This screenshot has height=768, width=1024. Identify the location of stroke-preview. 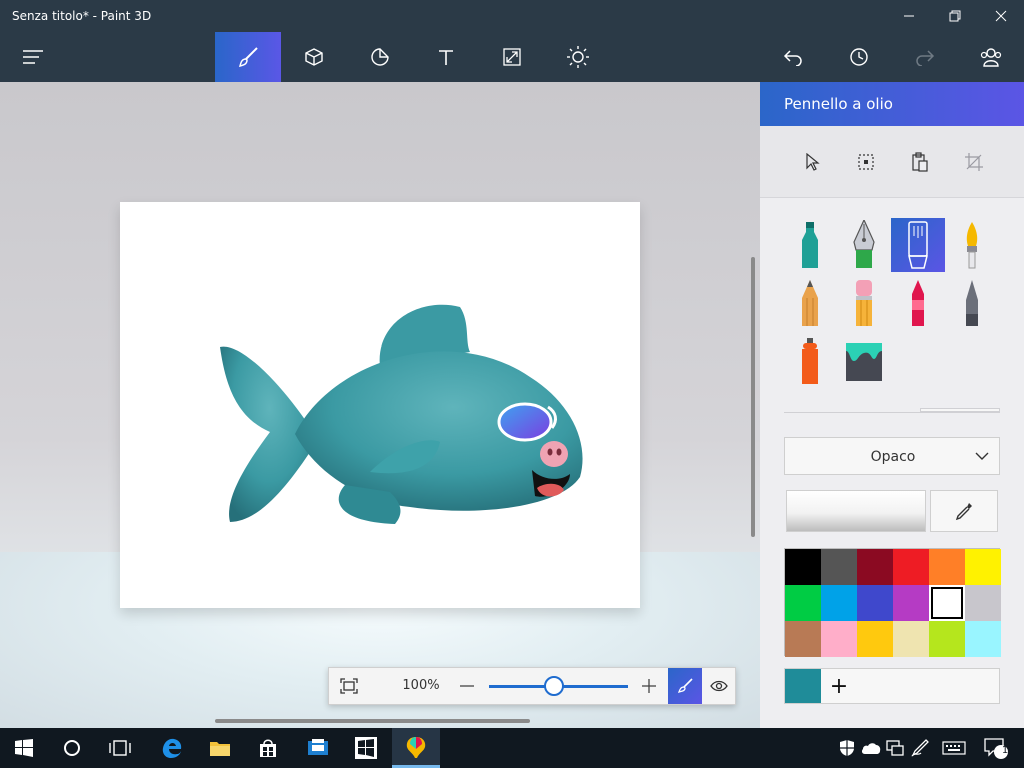
(856, 511).